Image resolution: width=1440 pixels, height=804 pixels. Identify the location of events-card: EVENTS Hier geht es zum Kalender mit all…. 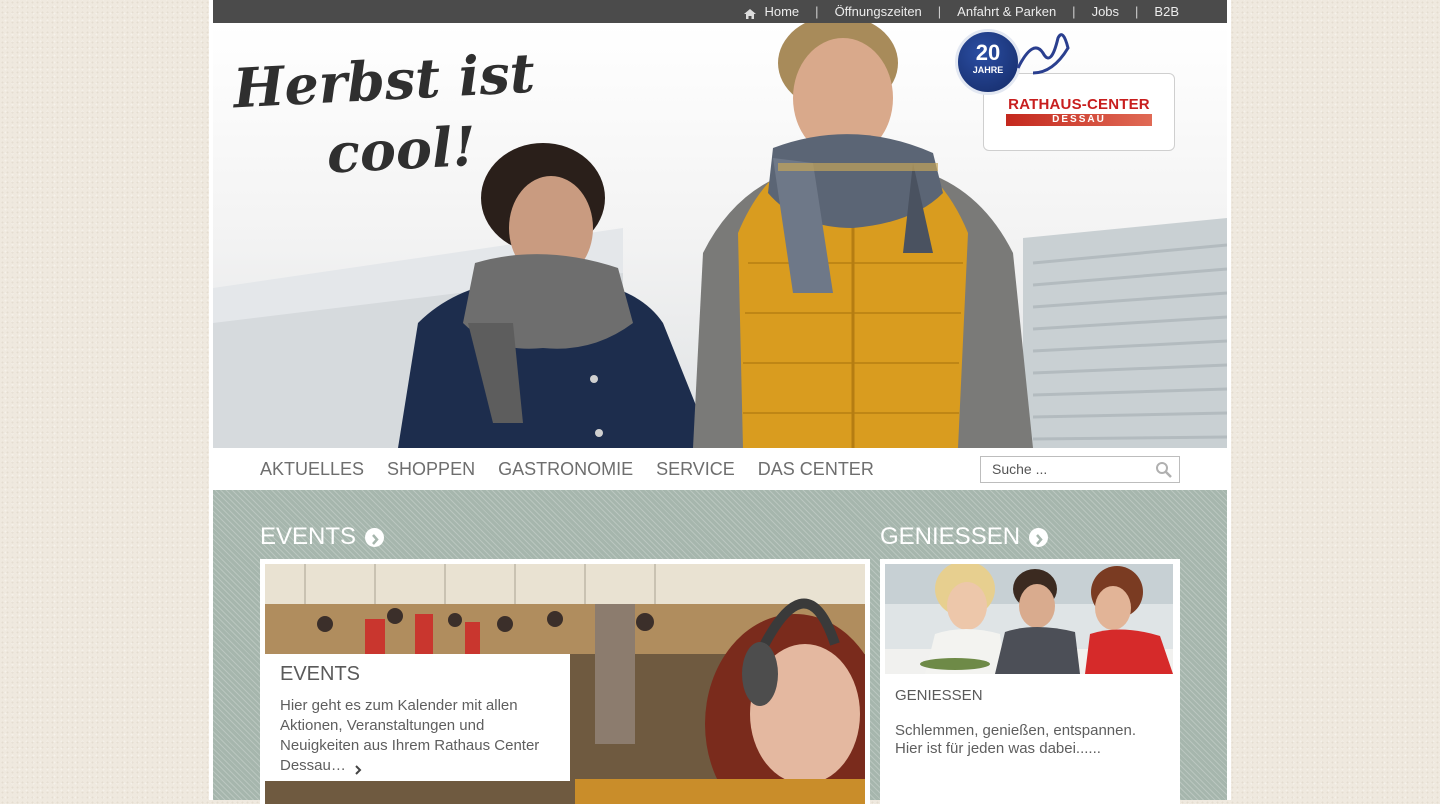
(565, 681).